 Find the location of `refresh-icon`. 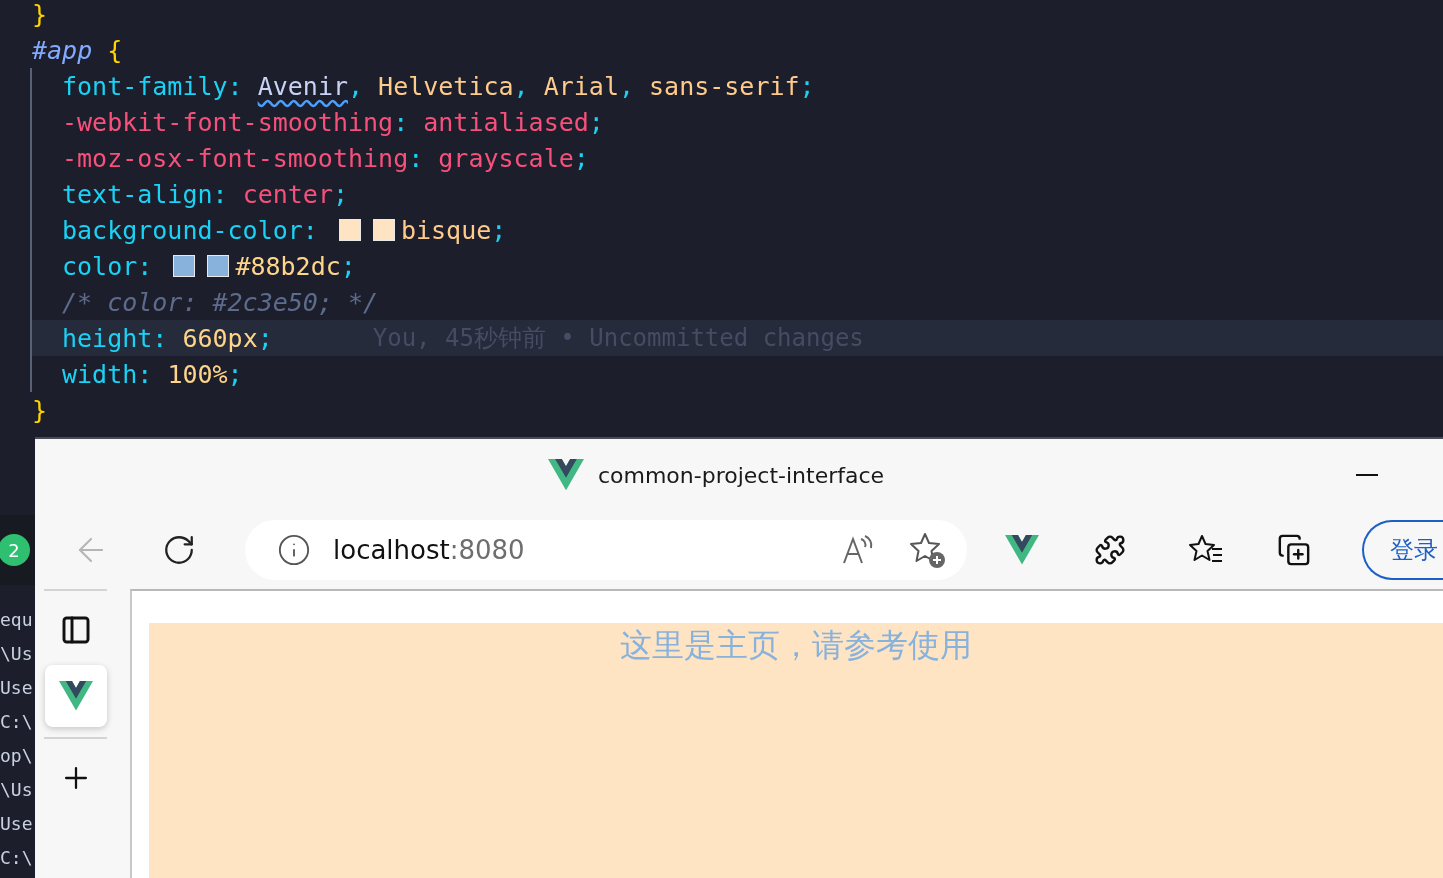

refresh-icon is located at coordinates (179, 550).